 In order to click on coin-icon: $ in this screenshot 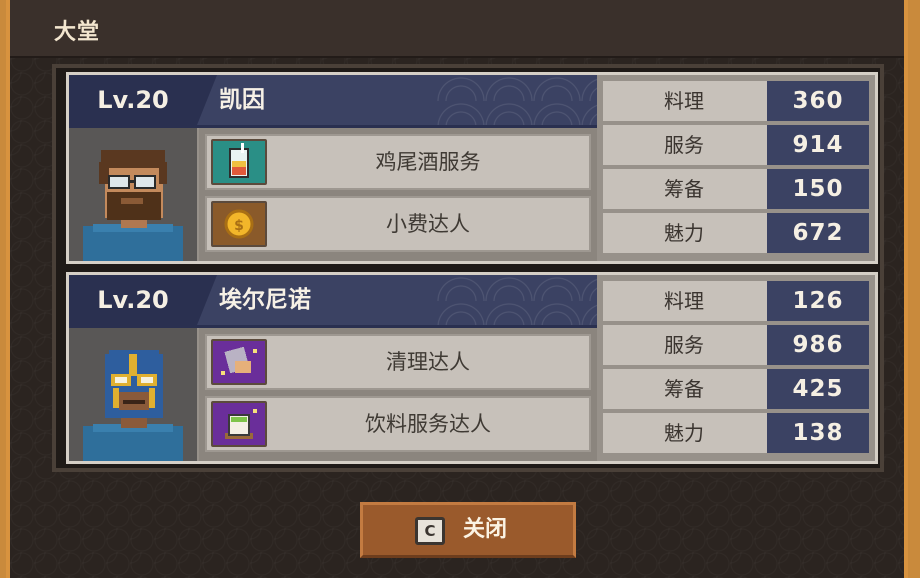, I will do `click(239, 224)`.